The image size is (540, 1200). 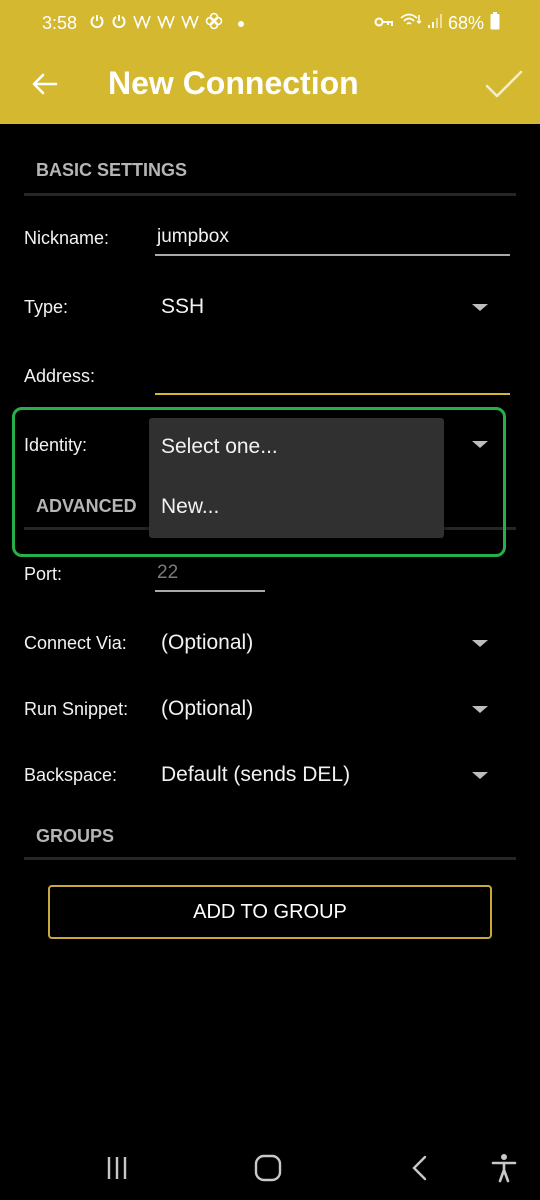 What do you see at coordinates (241, 23) in the screenshot?
I see `dot-icon` at bounding box center [241, 23].